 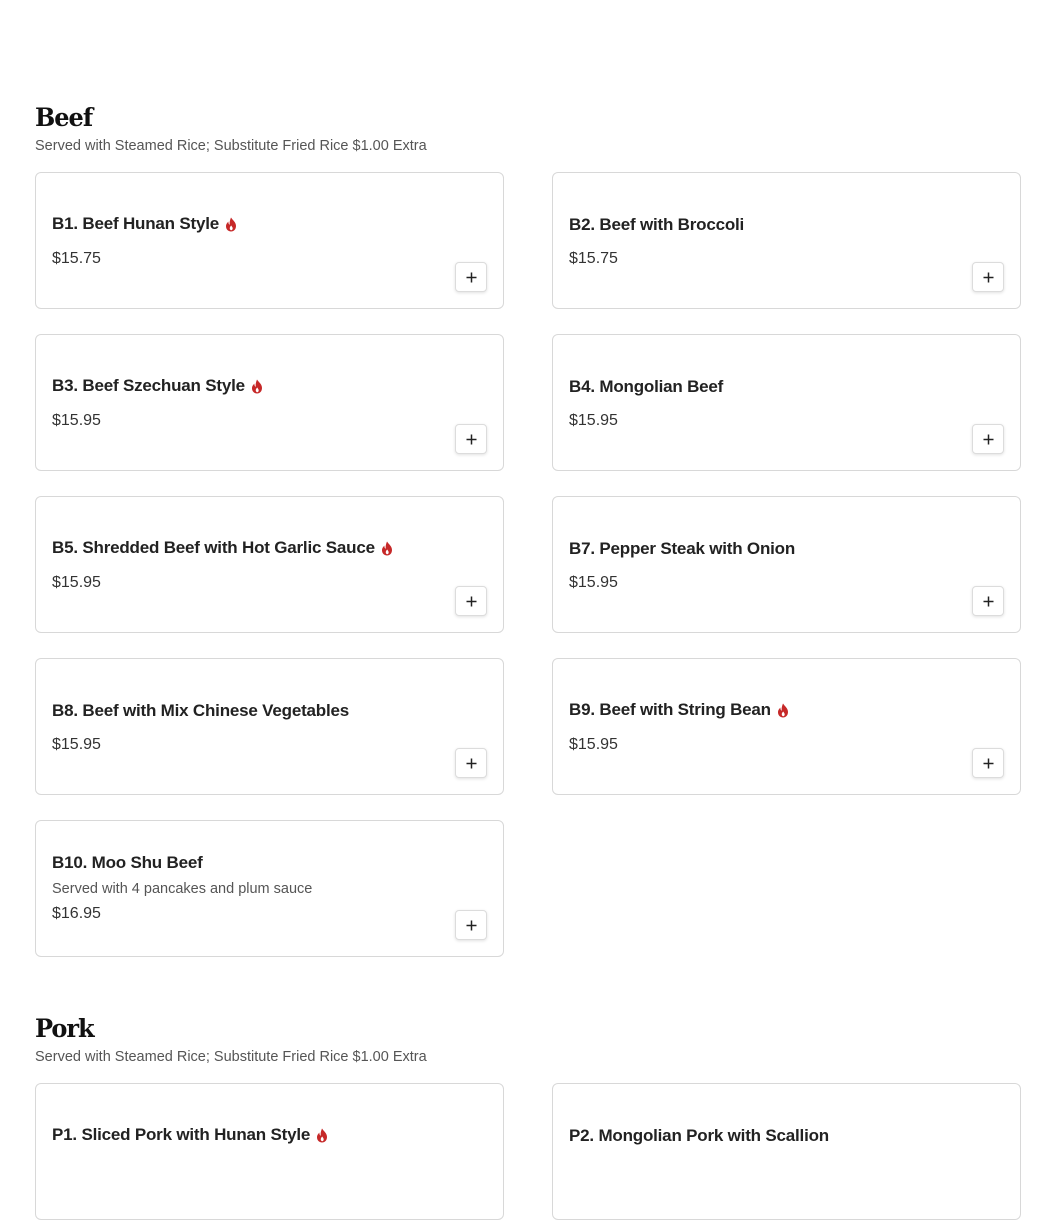 What do you see at coordinates (786, 240) in the screenshot?
I see `menu-item-card: B2. Beef with Broccoli $15.75` at bounding box center [786, 240].